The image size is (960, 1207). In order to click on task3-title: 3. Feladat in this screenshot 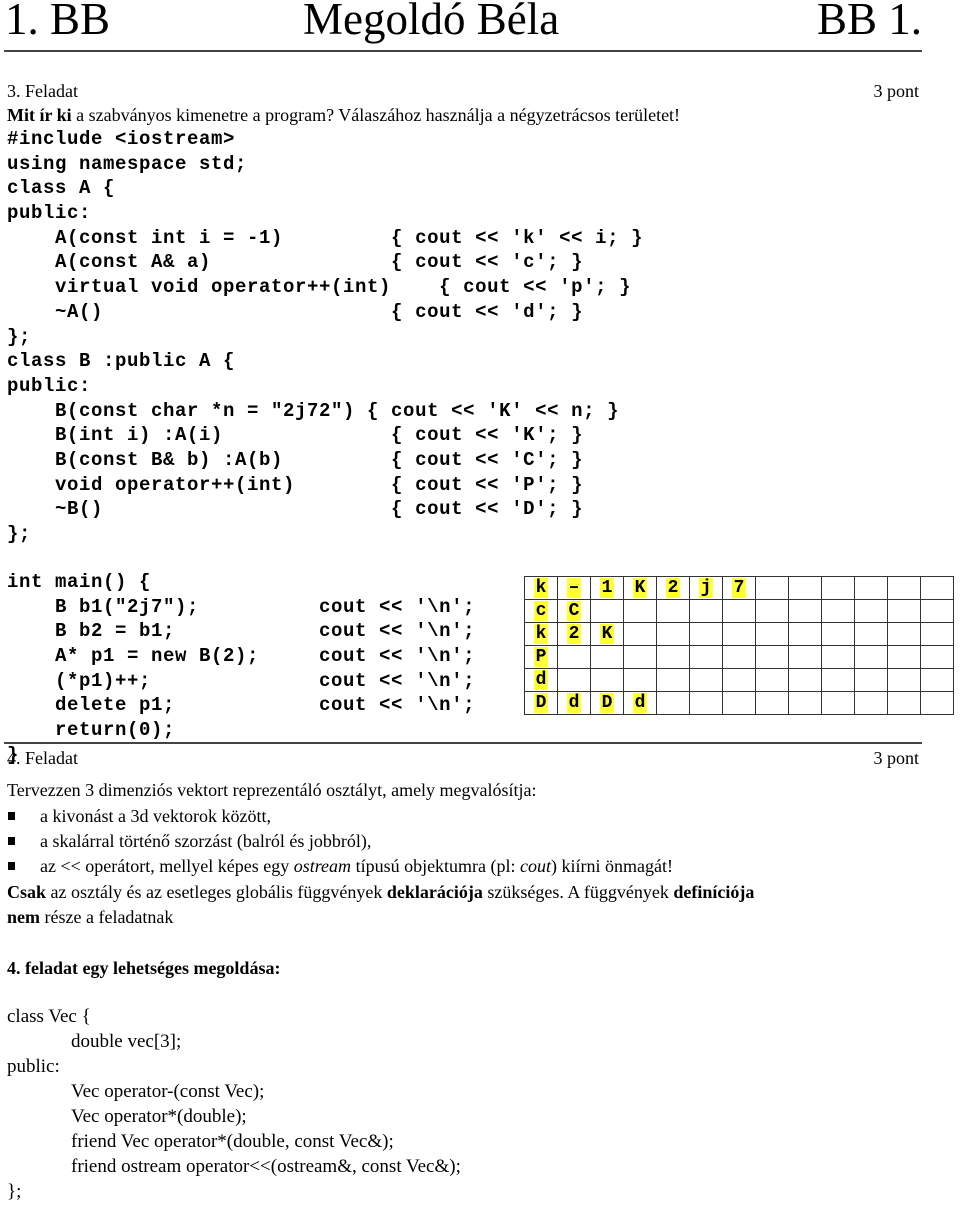, I will do `click(42, 91)`.